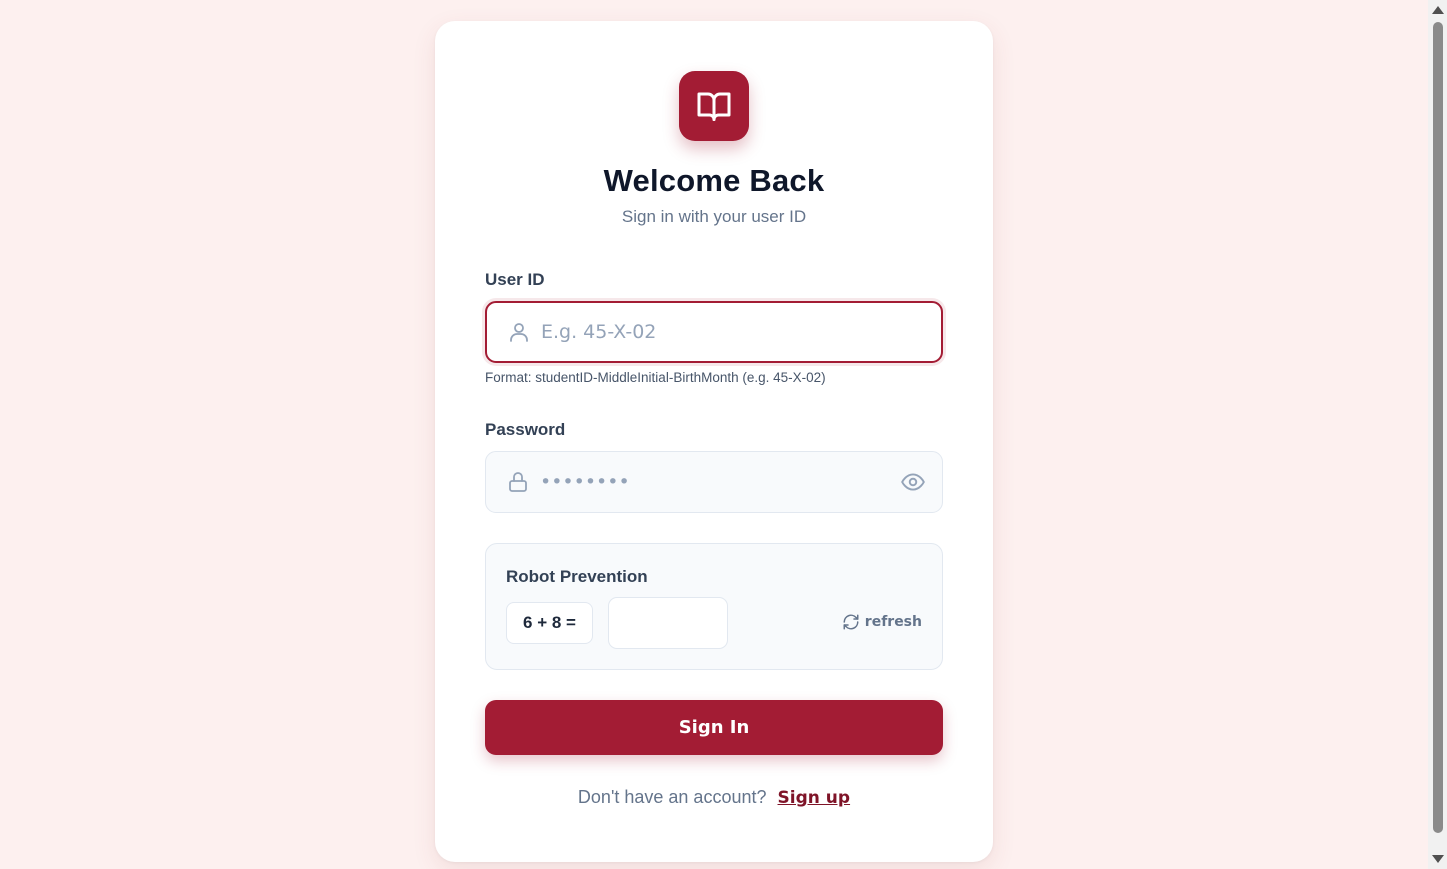 This screenshot has height=869, width=1447. I want to click on scrollbar-thumb, so click(1438, 427).